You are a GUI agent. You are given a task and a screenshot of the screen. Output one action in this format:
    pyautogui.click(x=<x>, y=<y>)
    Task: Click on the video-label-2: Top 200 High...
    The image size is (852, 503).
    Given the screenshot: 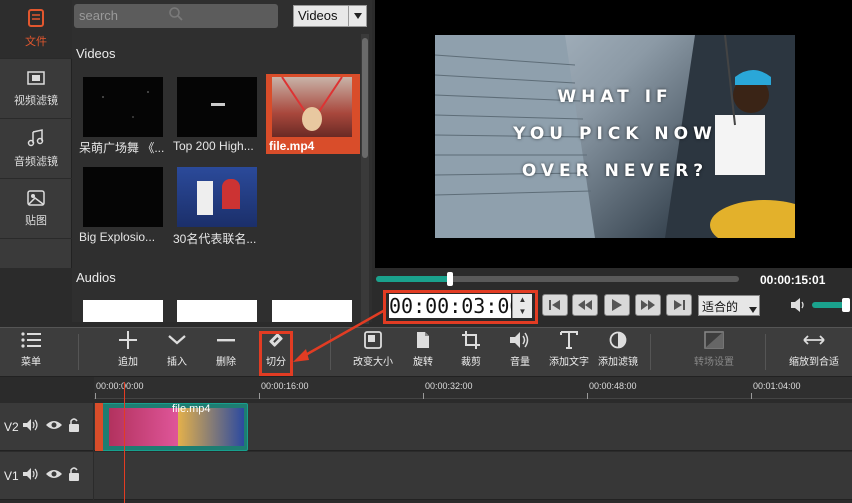 What is the action you would take?
    pyautogui.click(x=213, y=146)
    